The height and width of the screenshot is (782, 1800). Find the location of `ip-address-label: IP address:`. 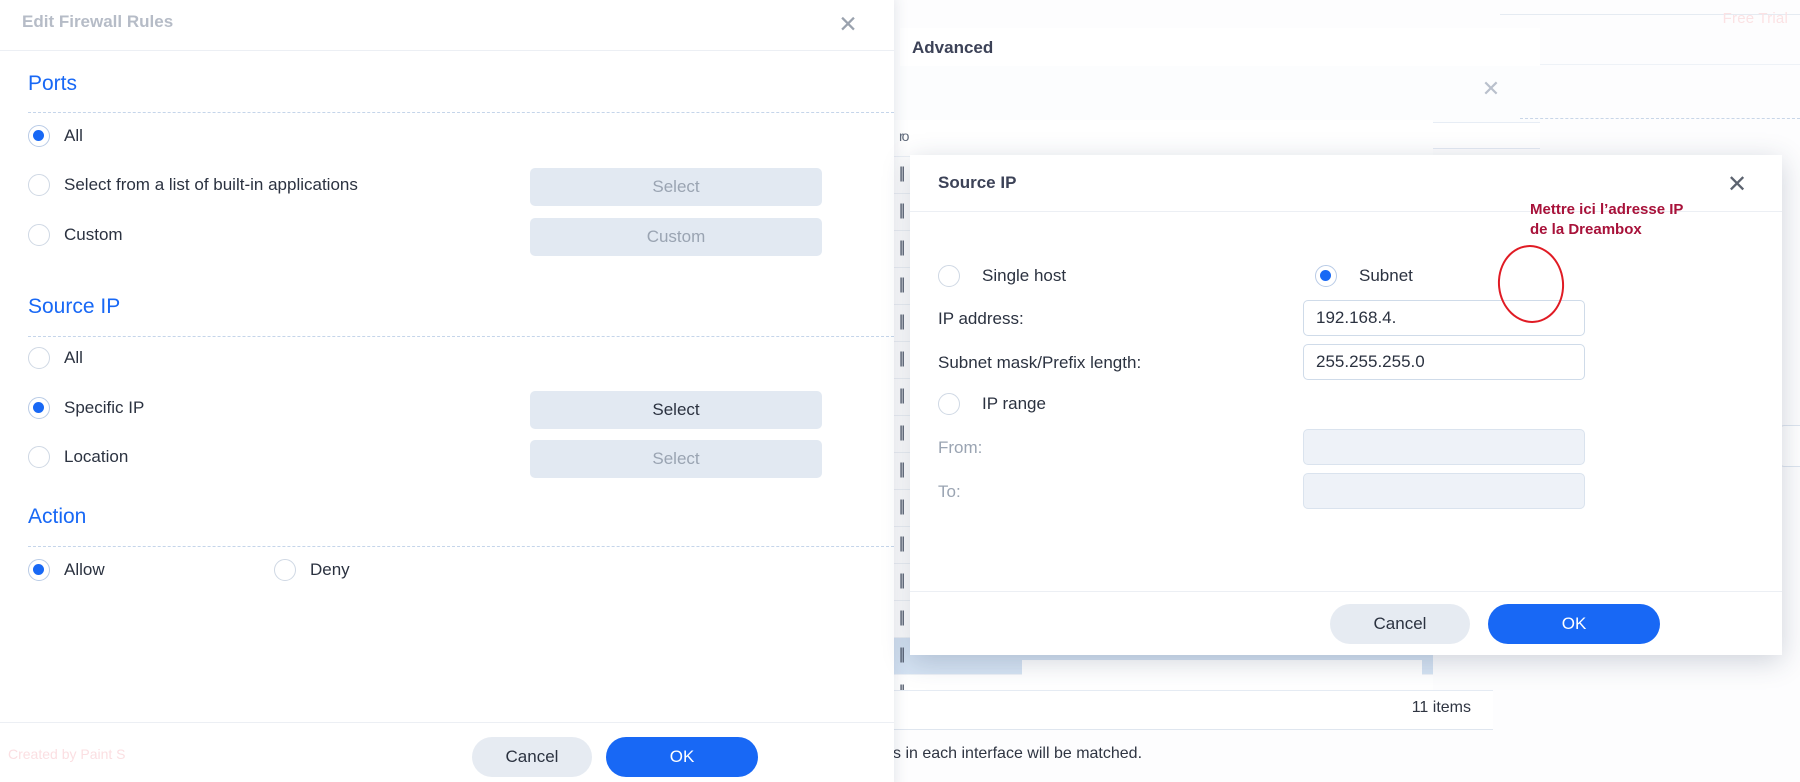

ip-address-label: IP address: is located at coordinates (981, 318).